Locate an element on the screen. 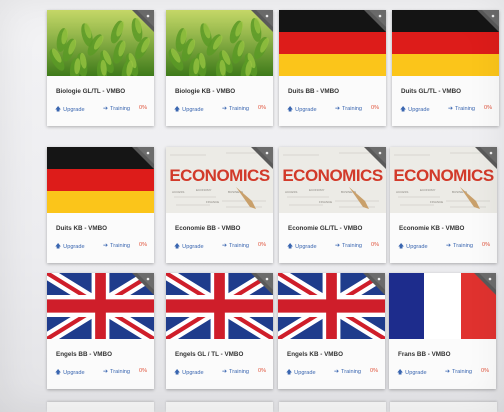 This screenshot has width=504, height=412. course-card: Duits GL/TL - VMBO 🡅 Upgrade ➔ Training 0% is located at coordinates (445, 68).